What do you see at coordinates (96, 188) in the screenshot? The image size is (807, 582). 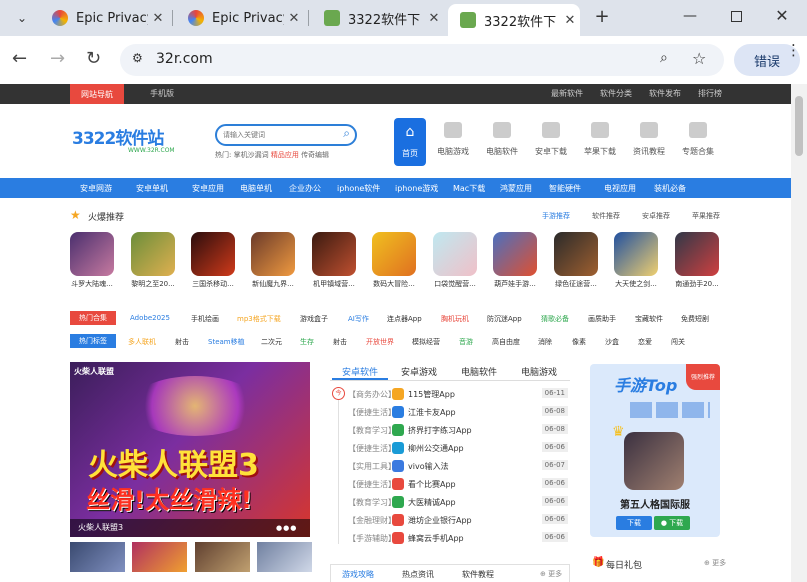 I see `cat-link: 安卓网游` at bounding box center [96, 188].